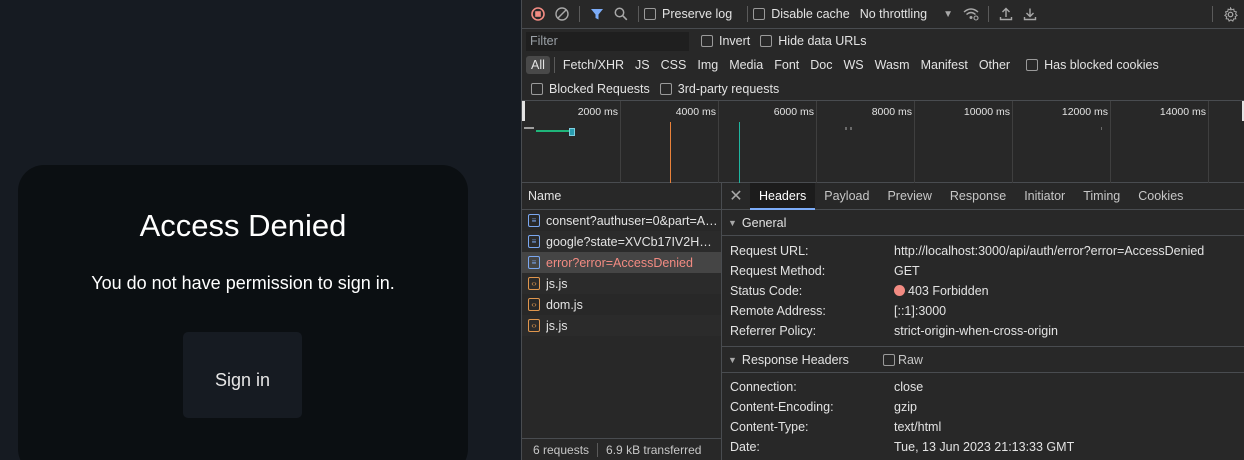 The width and height of the screenshot is (1244, 460). Describe the element at coordinates (1006, 14) in the screenshot. I see `import-har-icon` at that location.